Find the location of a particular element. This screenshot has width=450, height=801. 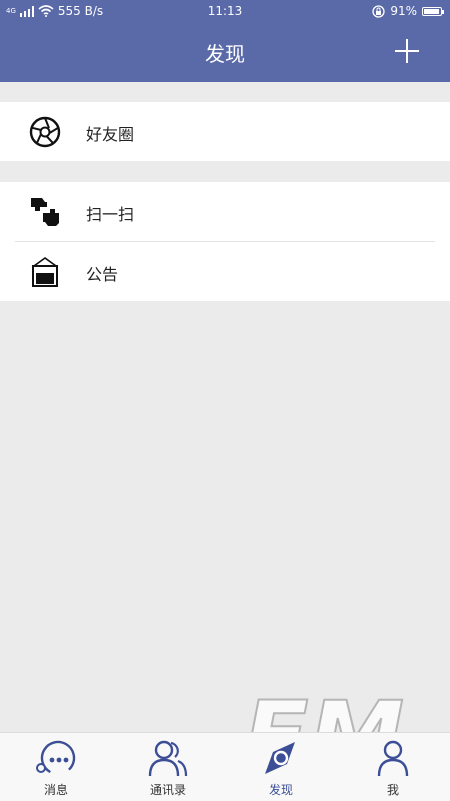

user-icon is located at coordinates (393, 758).